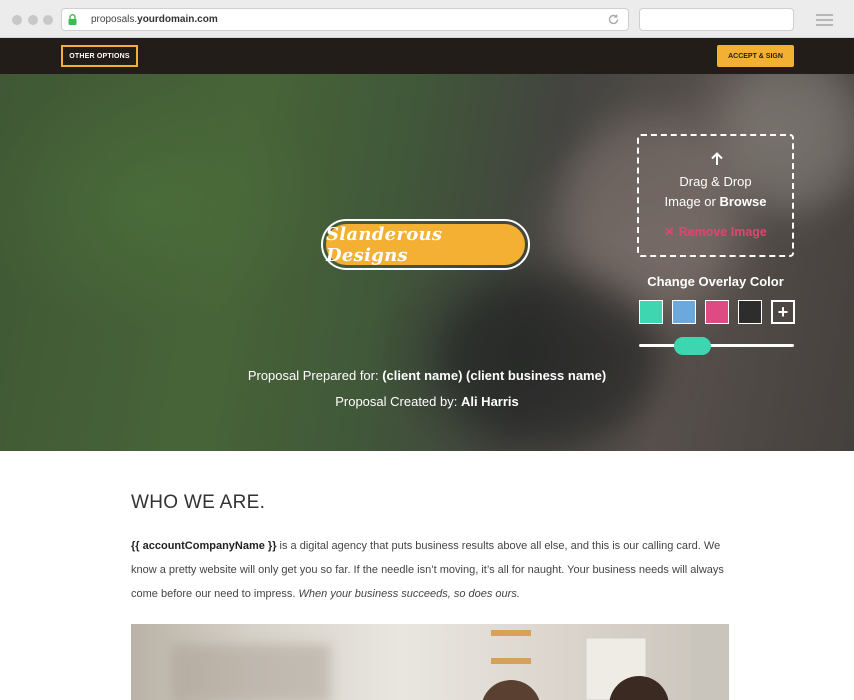 This screenshot has height=700, width=854. What do you see at coordinates (715, 181) in the screenshot?
I see `dropzone-text: Drag & Drop` at bounding box center [715, 181].